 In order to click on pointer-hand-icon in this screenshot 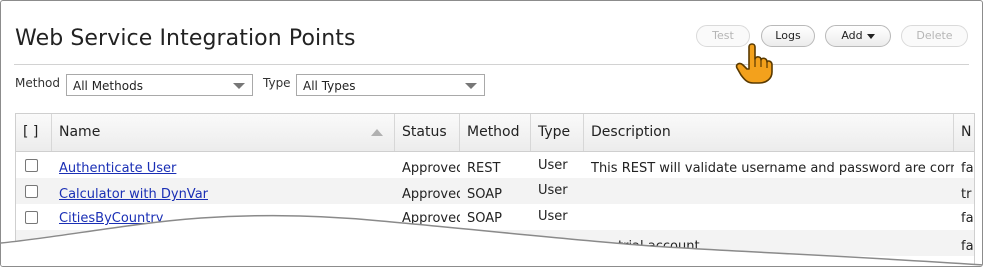, I will do `click(754, 62)`.